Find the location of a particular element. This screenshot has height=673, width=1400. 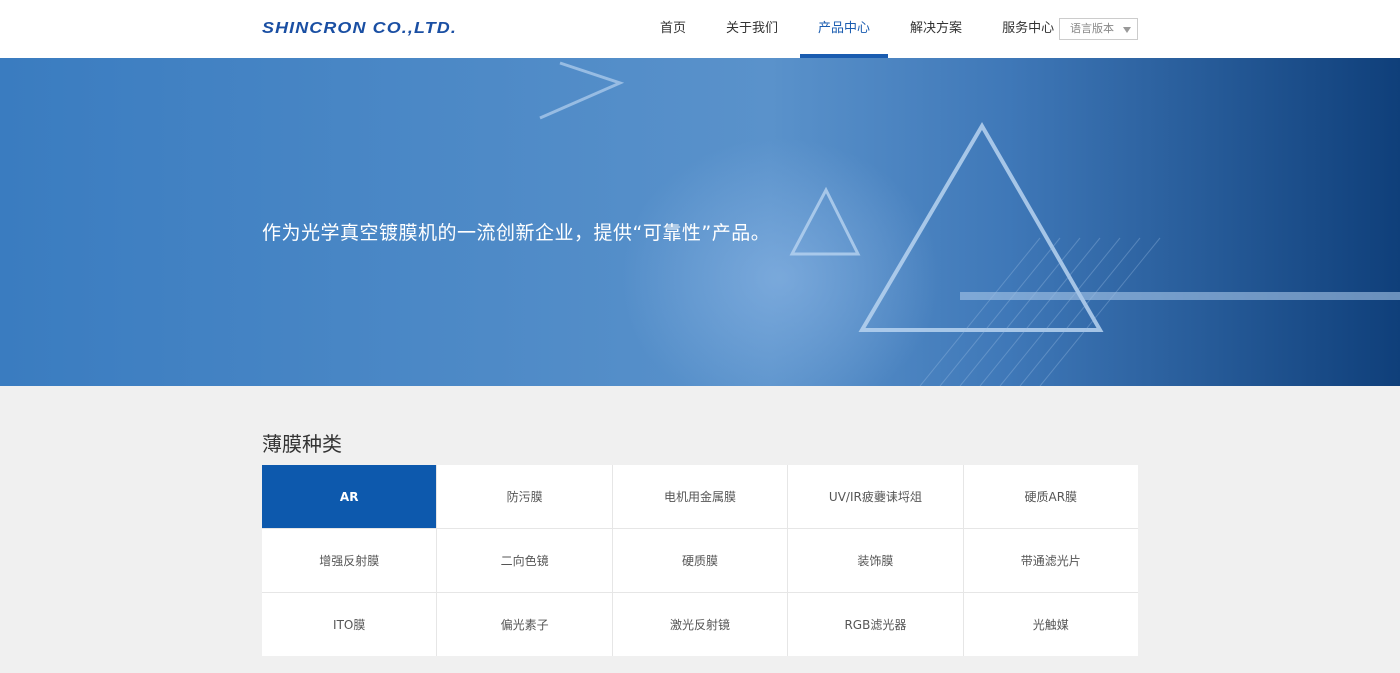

film-type-bandpass: 带通滤光片 is located at coordinates (1050, 560).